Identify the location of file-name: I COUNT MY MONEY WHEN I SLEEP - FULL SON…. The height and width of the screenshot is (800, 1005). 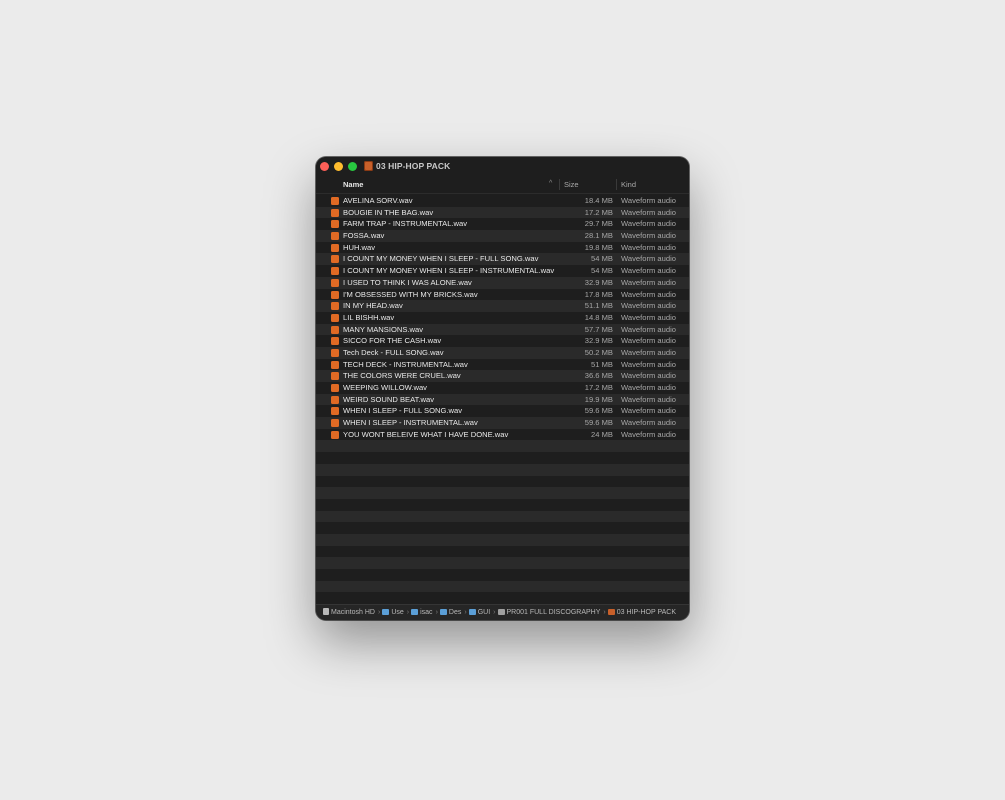
(441, 259).